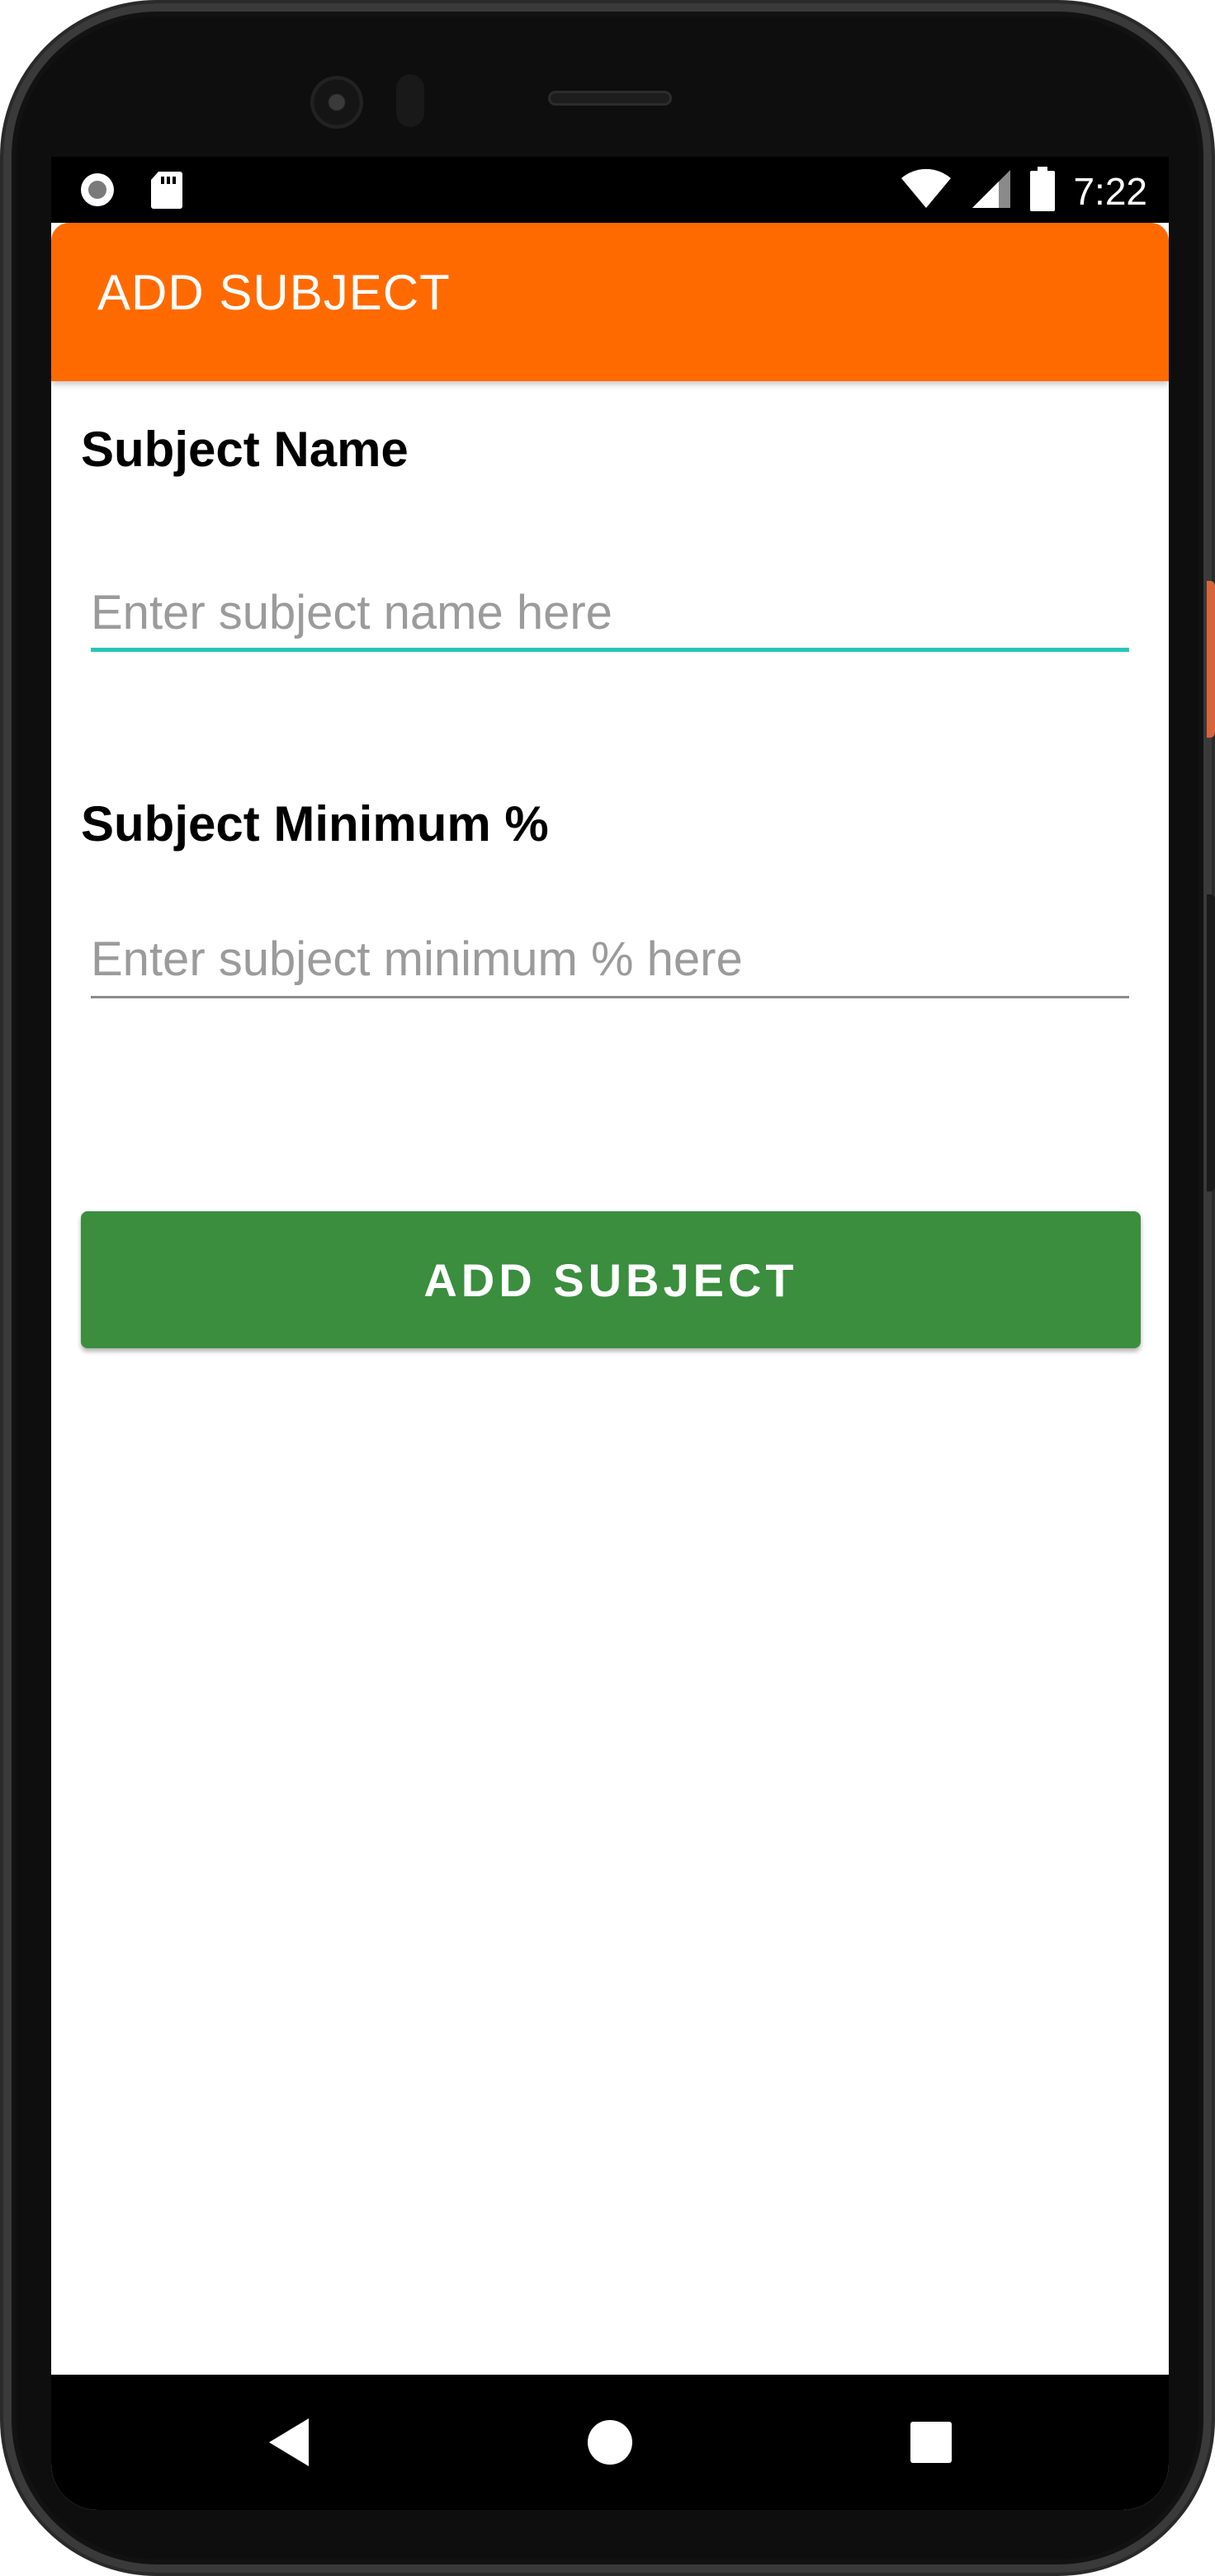 The height and width of the screenshot is (2576, 1215). What do you see at coordinates (931, 2442) in the screenshot?
I see `recents-icon` at bounding box center [931, 2442].